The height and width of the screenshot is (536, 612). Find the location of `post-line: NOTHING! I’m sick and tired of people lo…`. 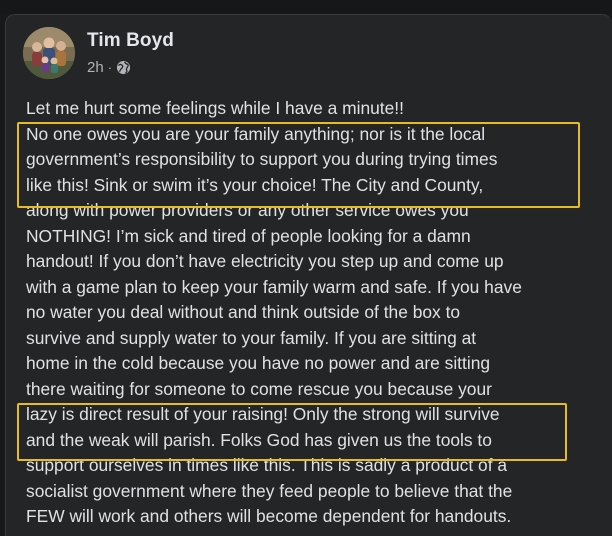

post-line: NOTHING! I’m sick and tired of people lo… is located at coordinates (248, 235).